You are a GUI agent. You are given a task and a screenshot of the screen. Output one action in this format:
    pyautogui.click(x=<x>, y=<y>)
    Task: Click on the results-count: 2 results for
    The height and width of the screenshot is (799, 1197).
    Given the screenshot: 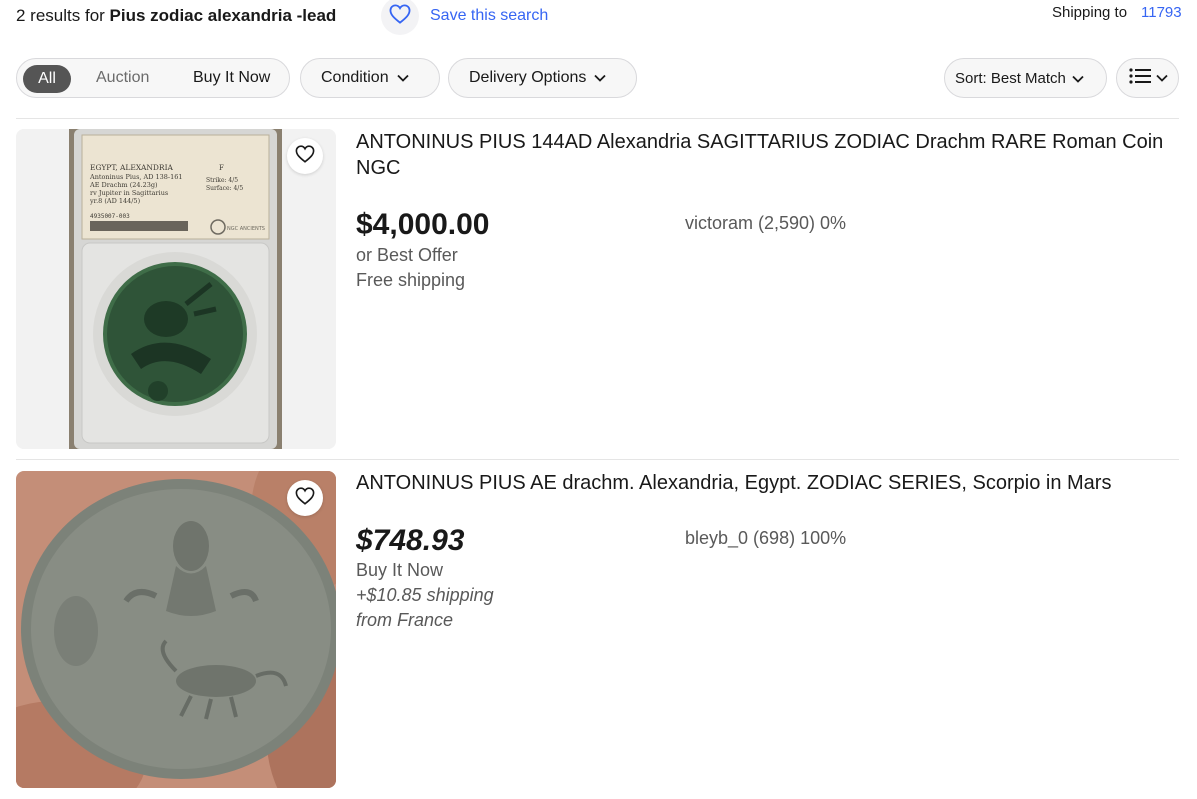 What is the action you would take?
    pyautogui.click(x=60, y=15)
    